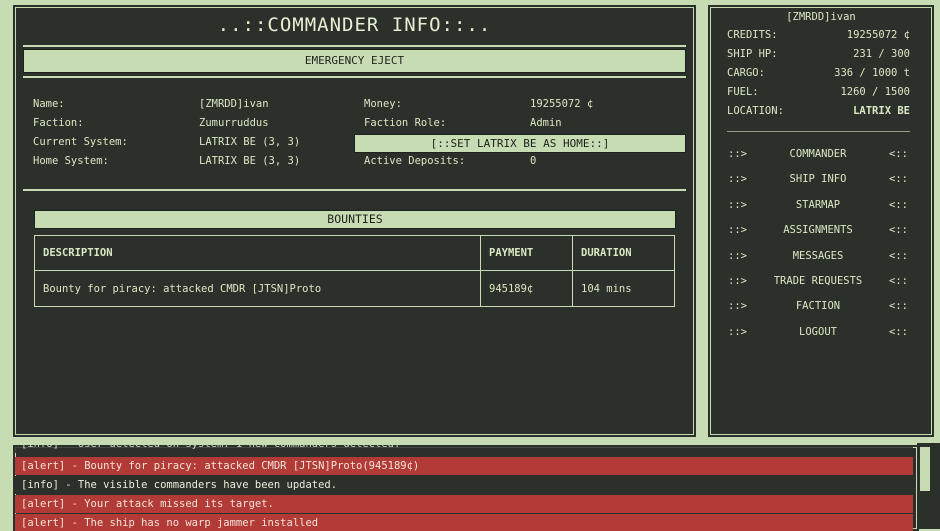 The image size is (940, 531). Describe the element at coordinates (925, 469) in the screenshot. I see `scrollbar-thumb` at that location.